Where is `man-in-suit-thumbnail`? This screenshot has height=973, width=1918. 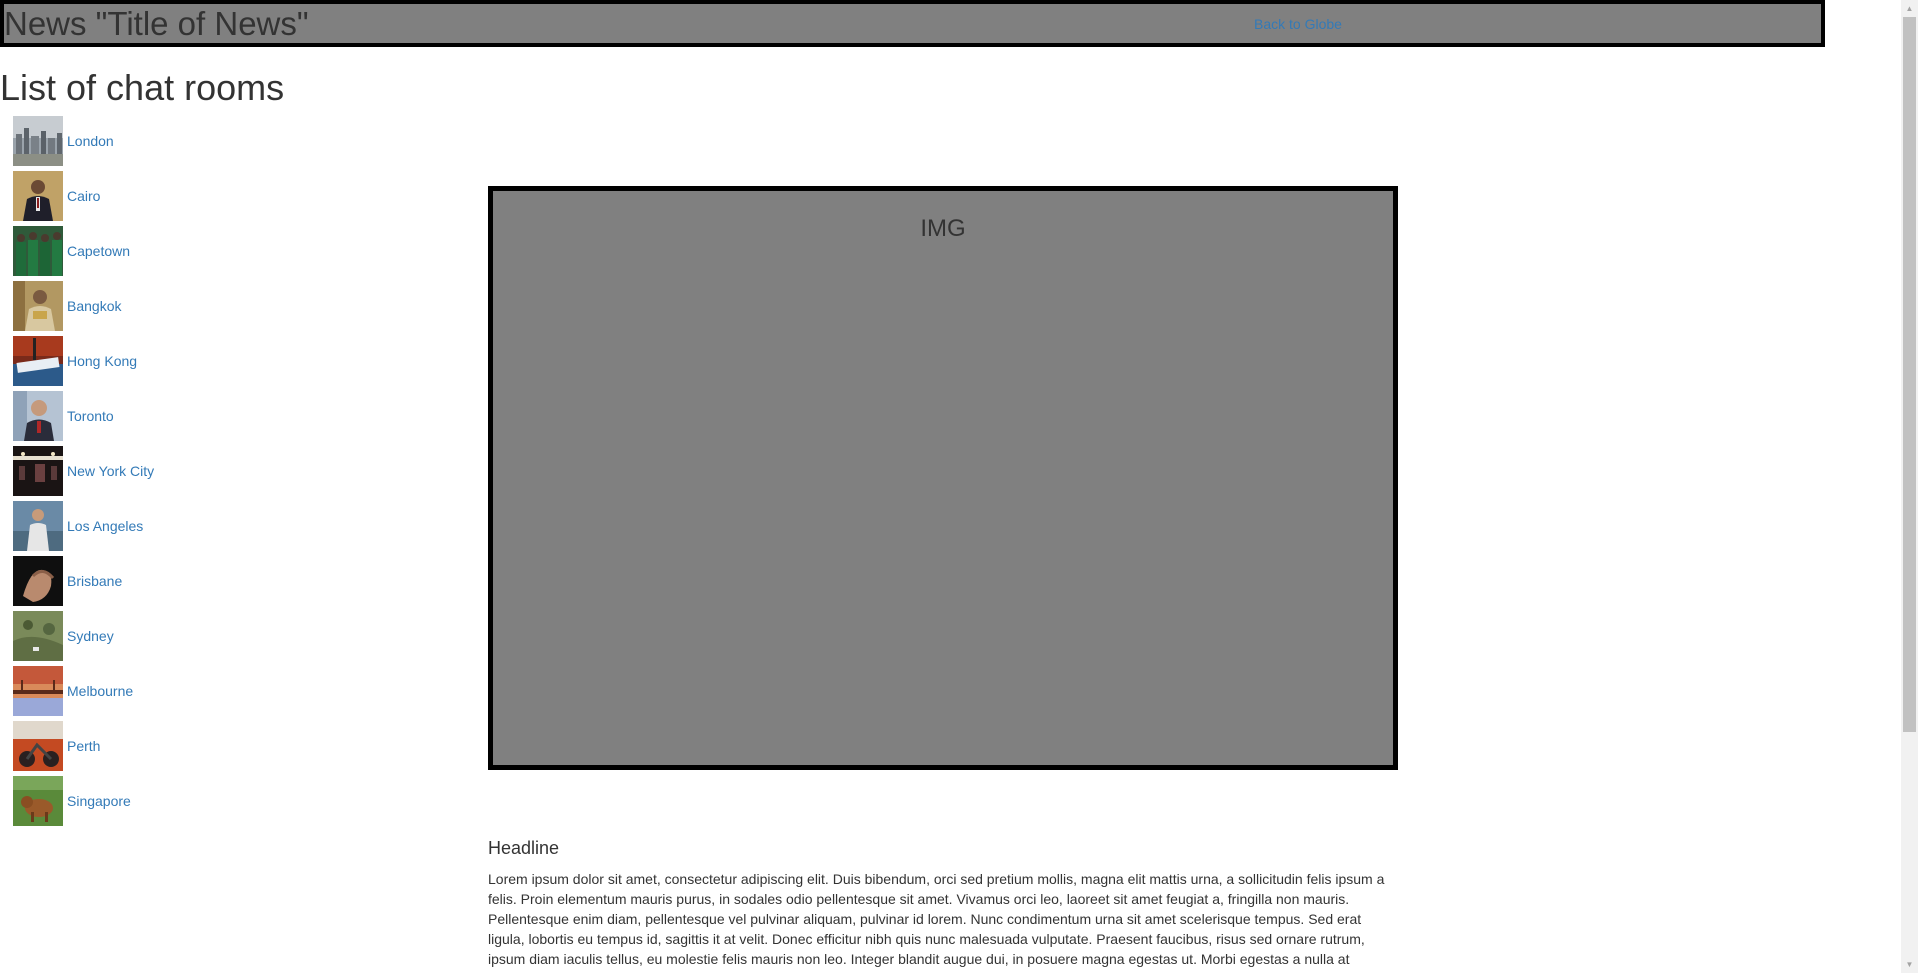 man-in-suit-thumbnail is located at coordinates (38, 196).